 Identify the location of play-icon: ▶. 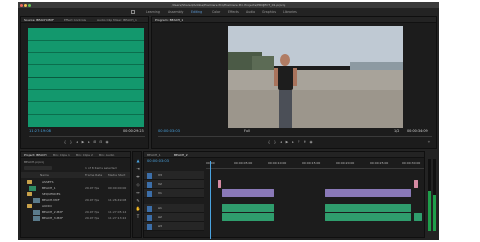
(83, 142).